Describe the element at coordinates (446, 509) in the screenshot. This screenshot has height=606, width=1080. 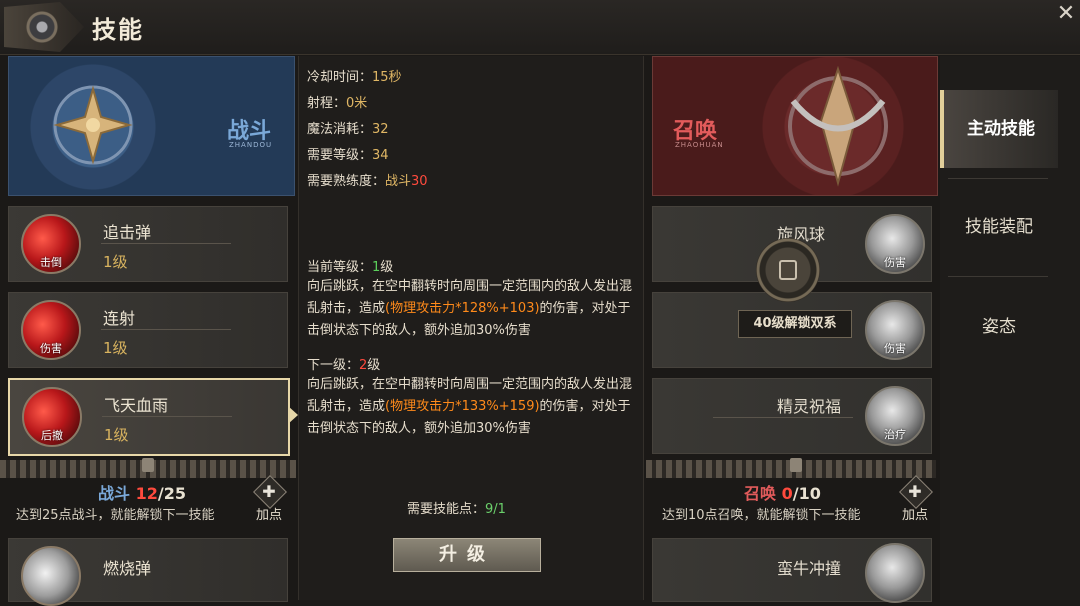
I see `cost-label: 需要技能点：` at that location.